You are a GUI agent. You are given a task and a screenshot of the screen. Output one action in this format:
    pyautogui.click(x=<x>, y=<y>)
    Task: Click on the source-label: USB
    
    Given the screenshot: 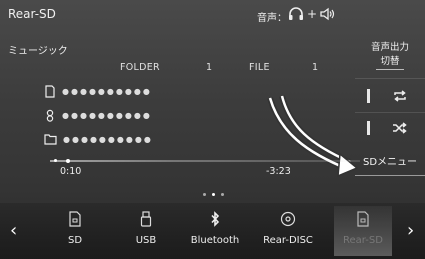 What is the action you would take?
    pyautogui.click(x=146, y=240)
    